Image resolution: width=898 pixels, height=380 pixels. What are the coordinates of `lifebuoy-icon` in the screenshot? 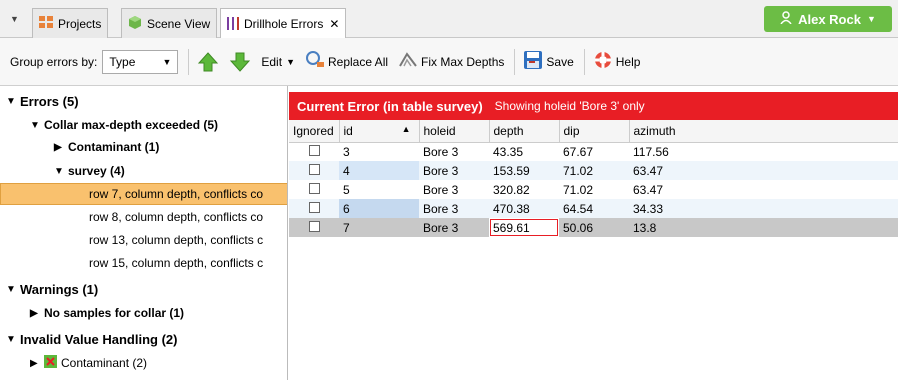 It's located at (603, 61).